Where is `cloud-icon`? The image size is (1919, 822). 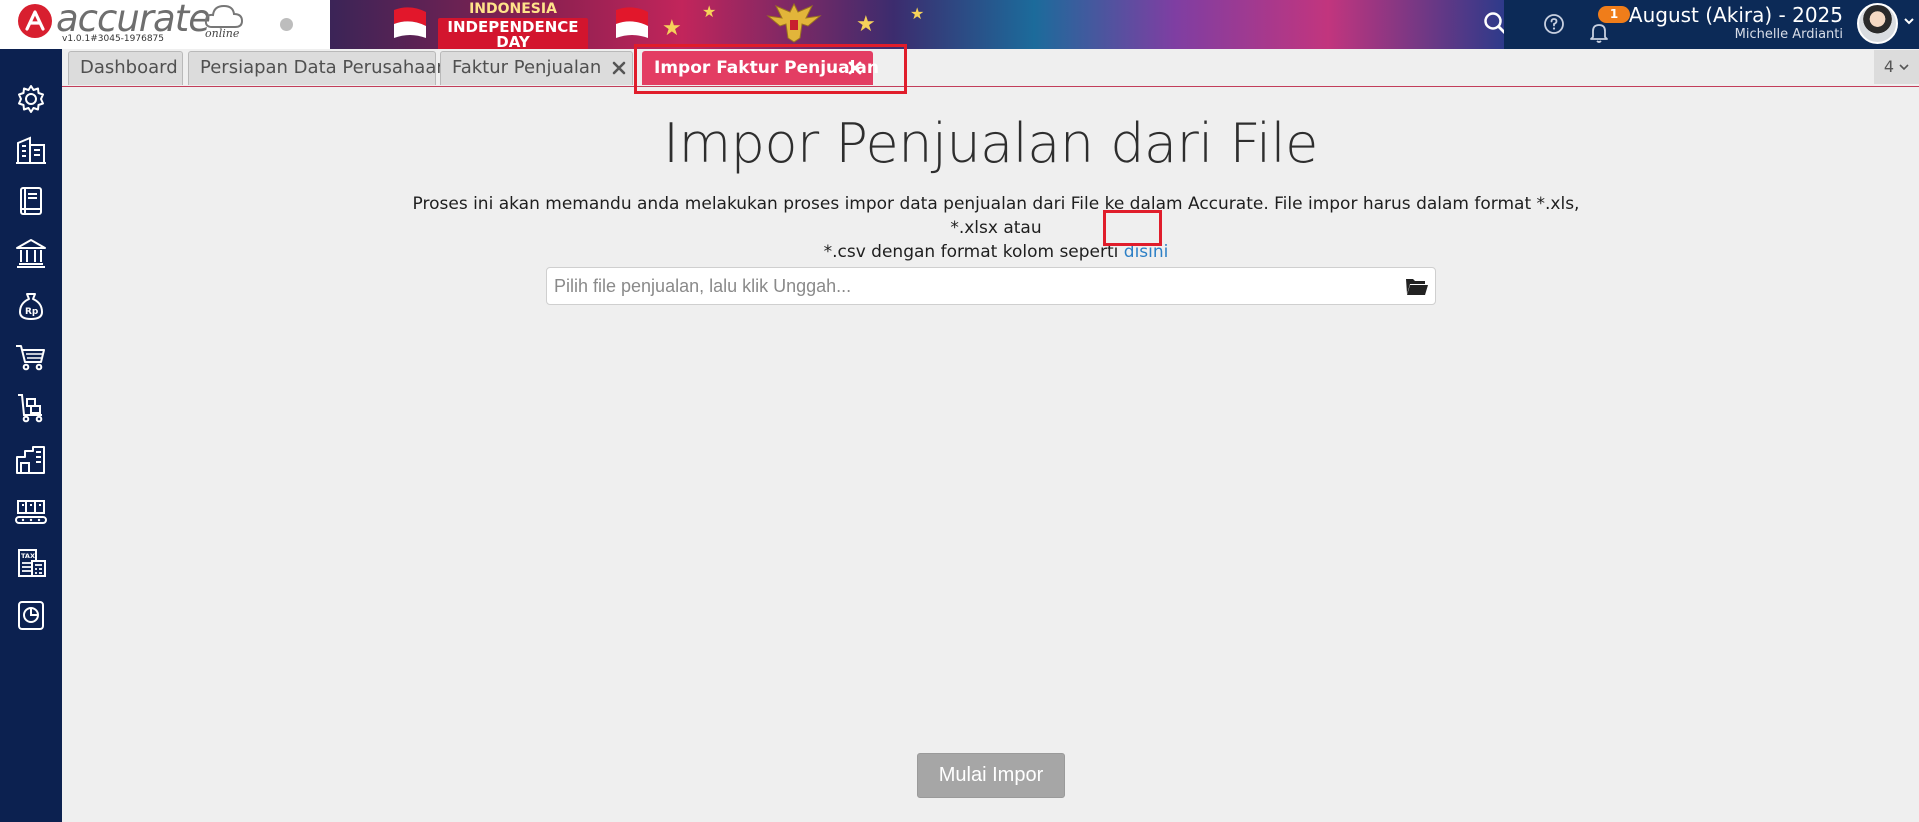 cloud-icon is located at coordinates (224, 16).